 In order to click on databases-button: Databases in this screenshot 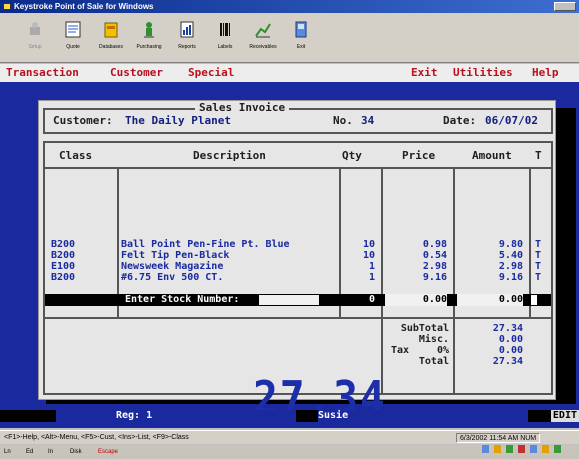, I will do `click(111, 38)`.